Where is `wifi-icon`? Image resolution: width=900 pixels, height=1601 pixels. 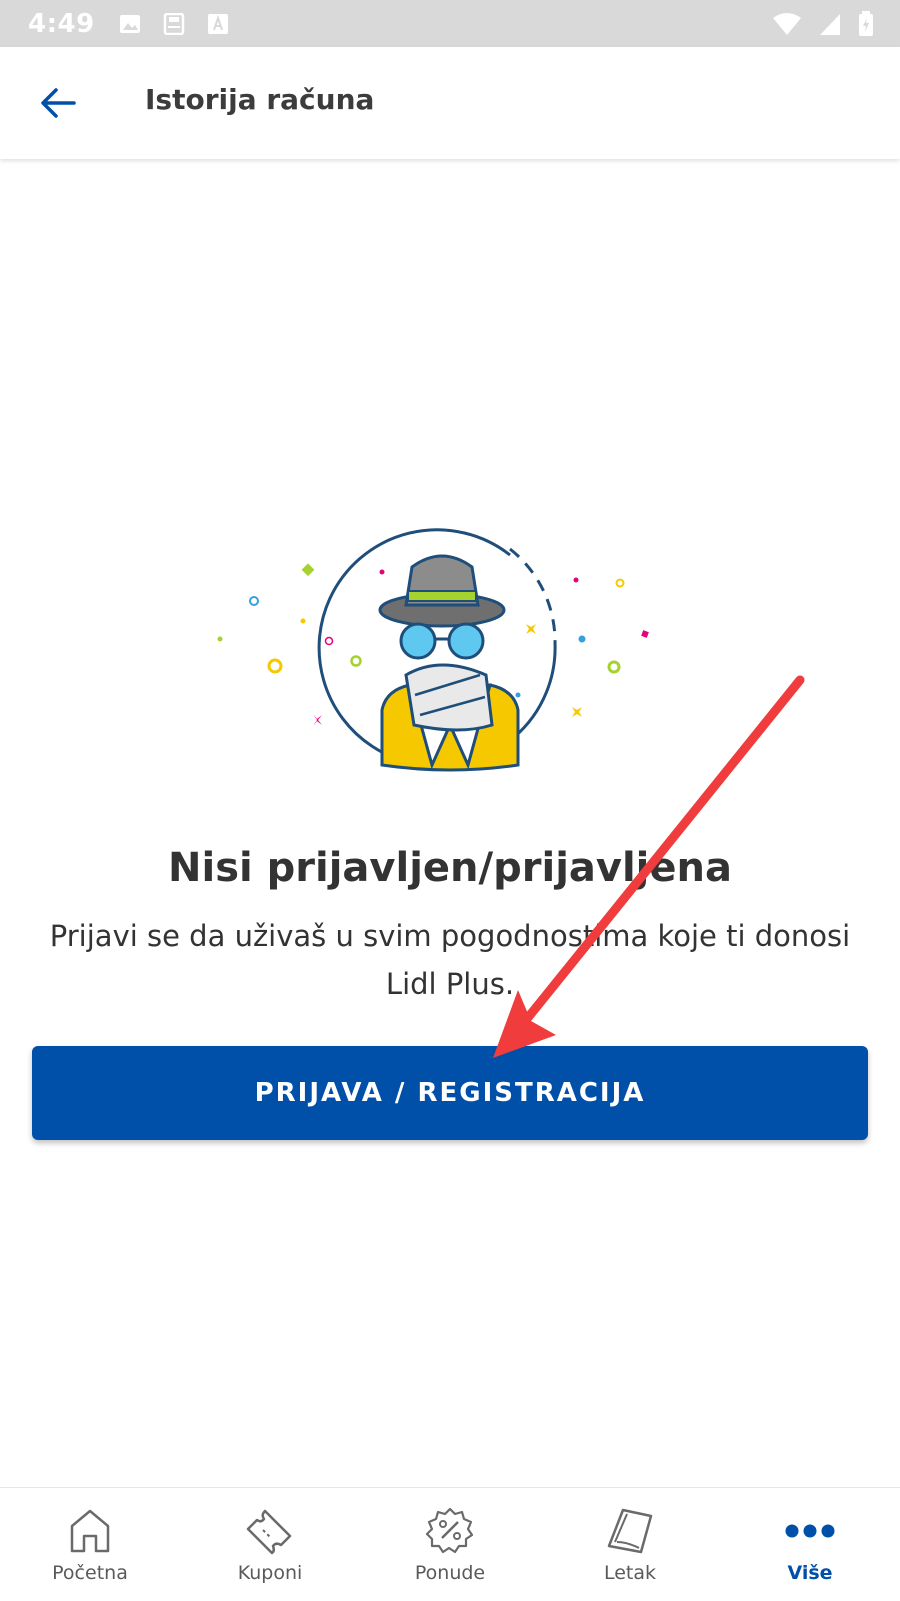 wifi-icon is located at coordinates (787, 23).